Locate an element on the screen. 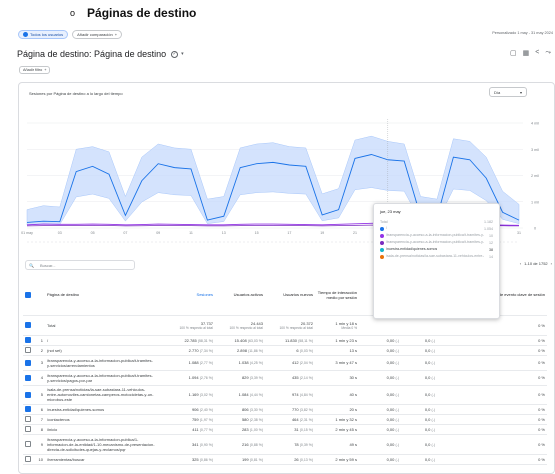 Image resolution: width=555 pixels, height=474 pixels. x-tick-label: 19 is located at coordinates (322, 233).